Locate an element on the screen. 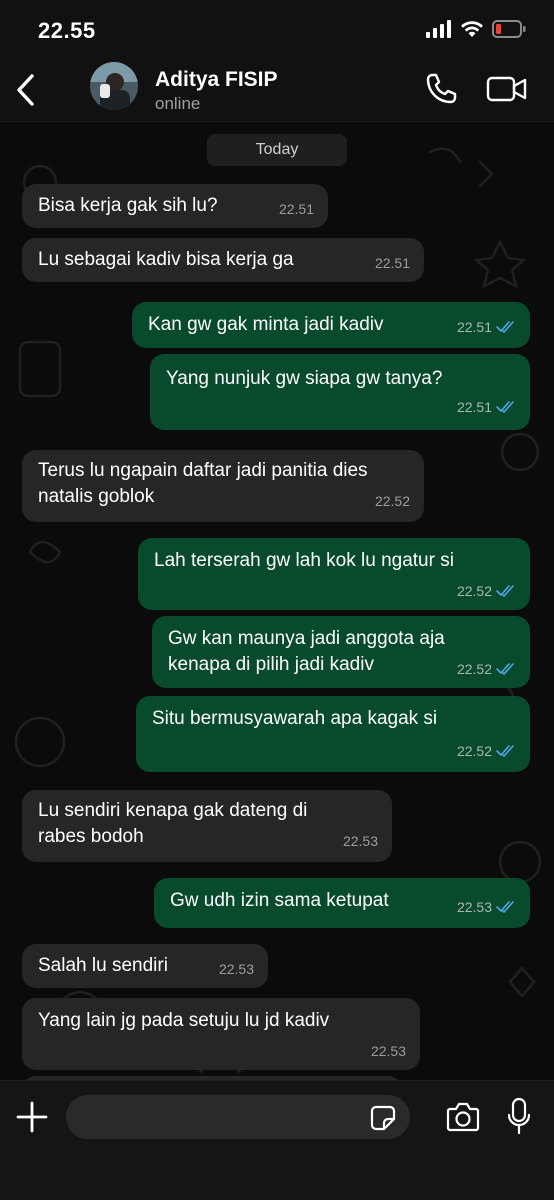  contact-name: Aditya FISIP is located at coordinates (216, 80).